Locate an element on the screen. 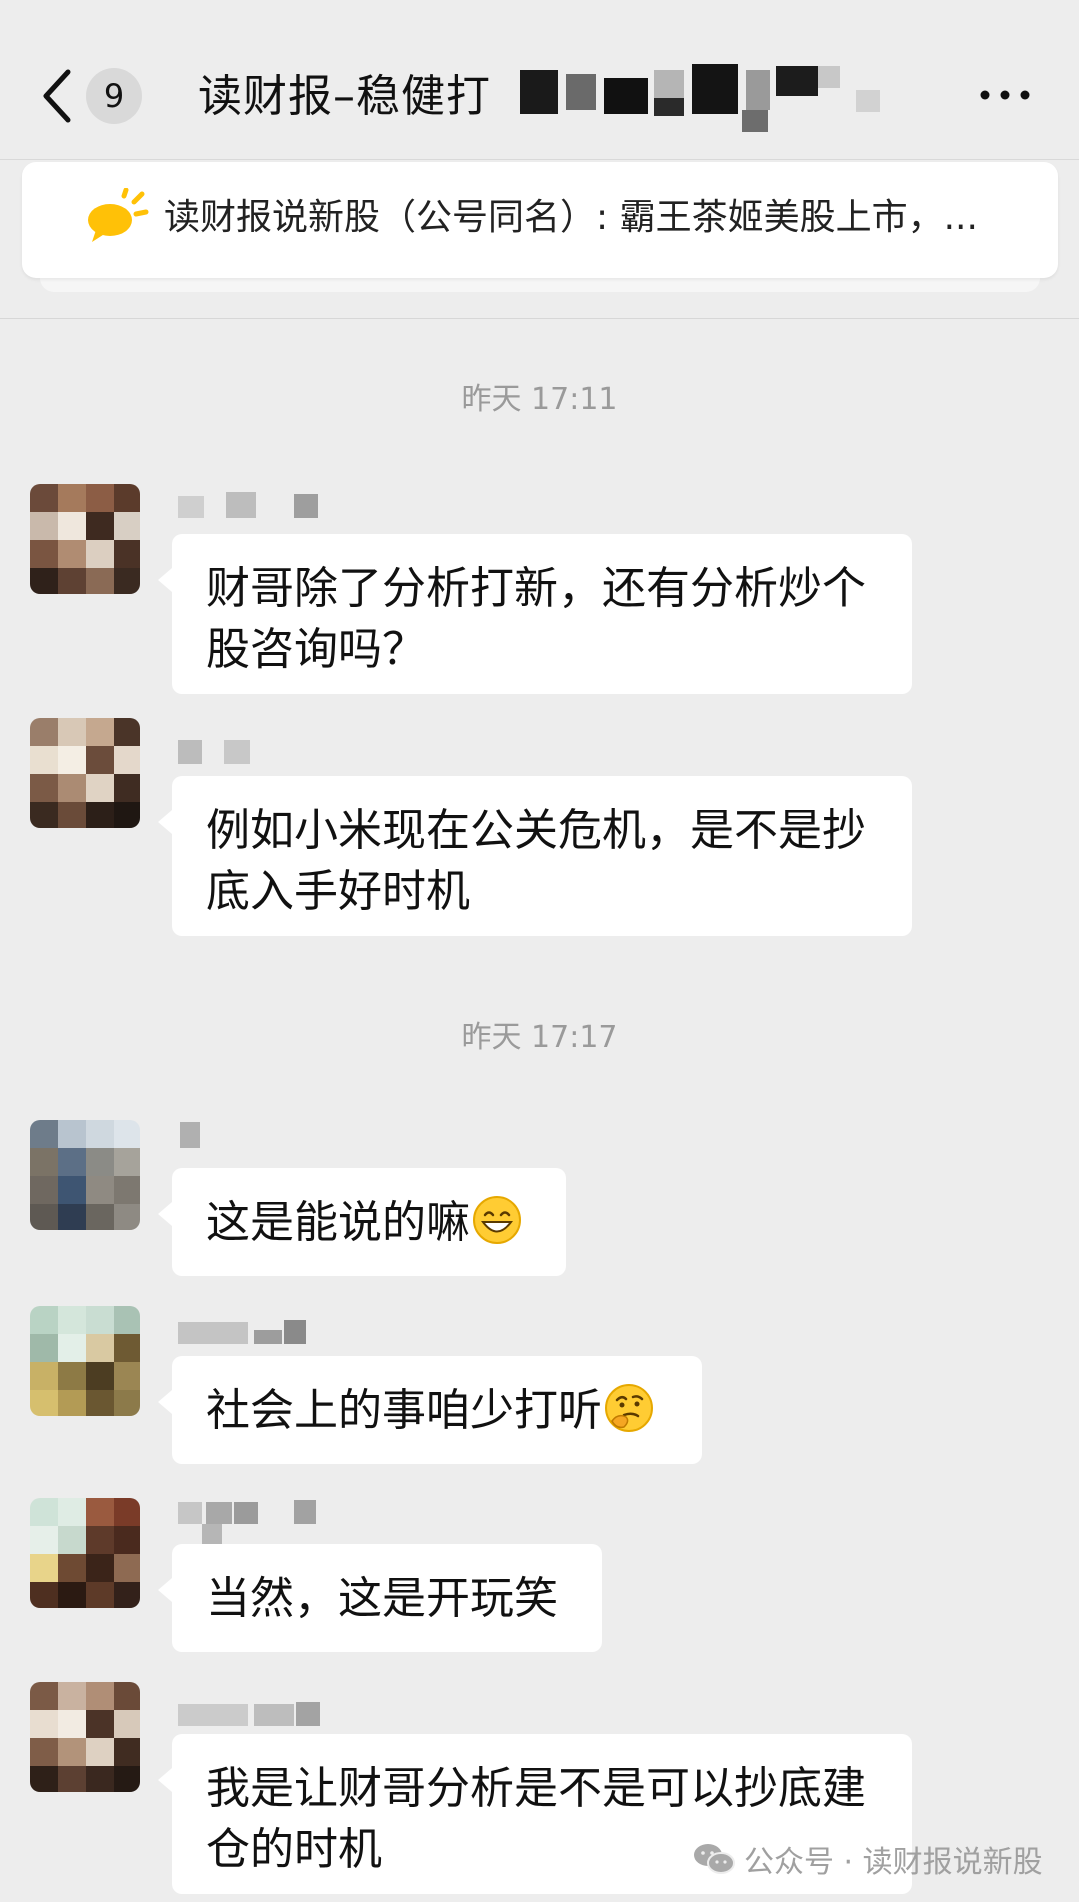 This screenshot has width=1079, height=1902. message-text: 社会上的事咱少打听 is located at coordinates (404, 1410).